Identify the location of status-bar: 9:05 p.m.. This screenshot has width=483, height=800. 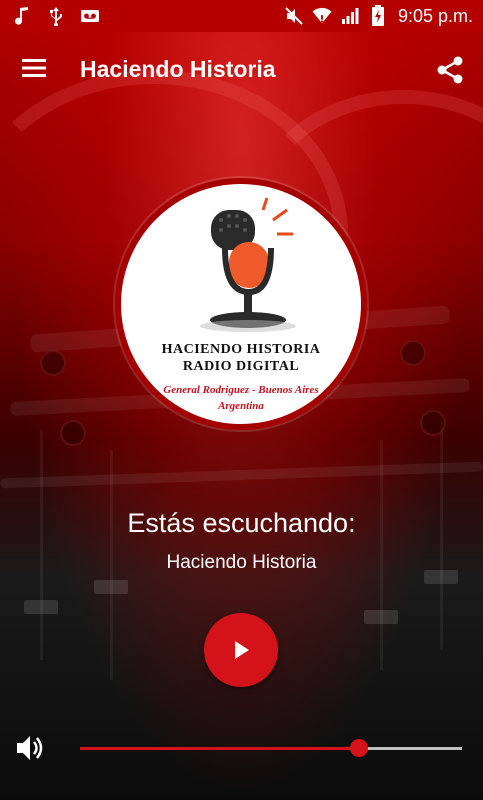
(241, 16).